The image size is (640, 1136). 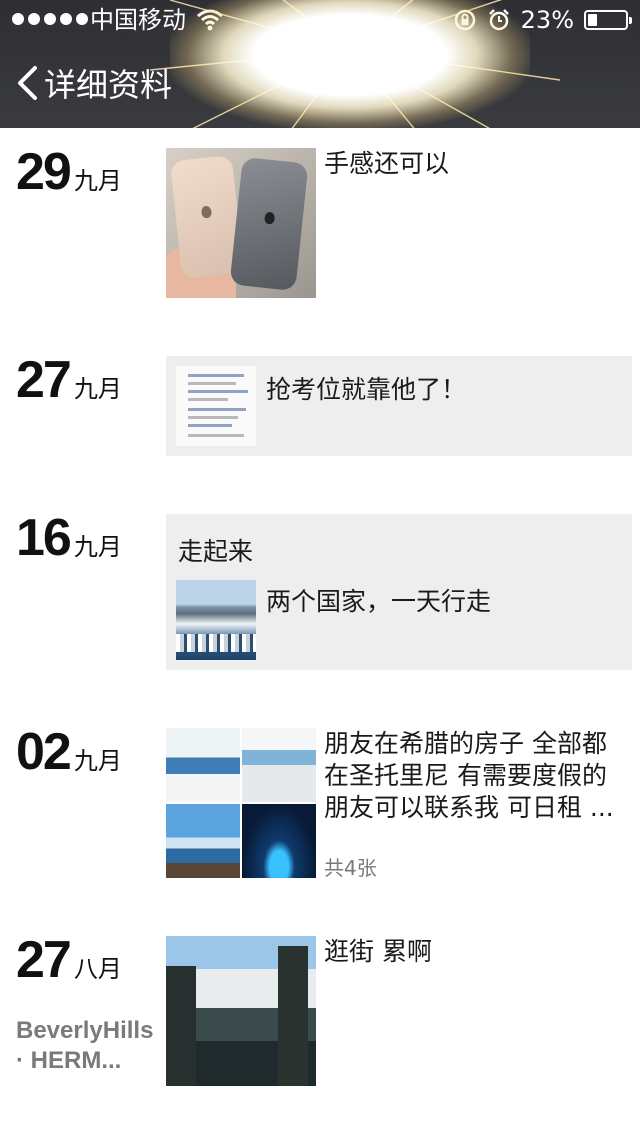 What do you see at coordinates (216, 620) in the screenshot?
I see `harbor-photo` at bounding box center [216, 620].